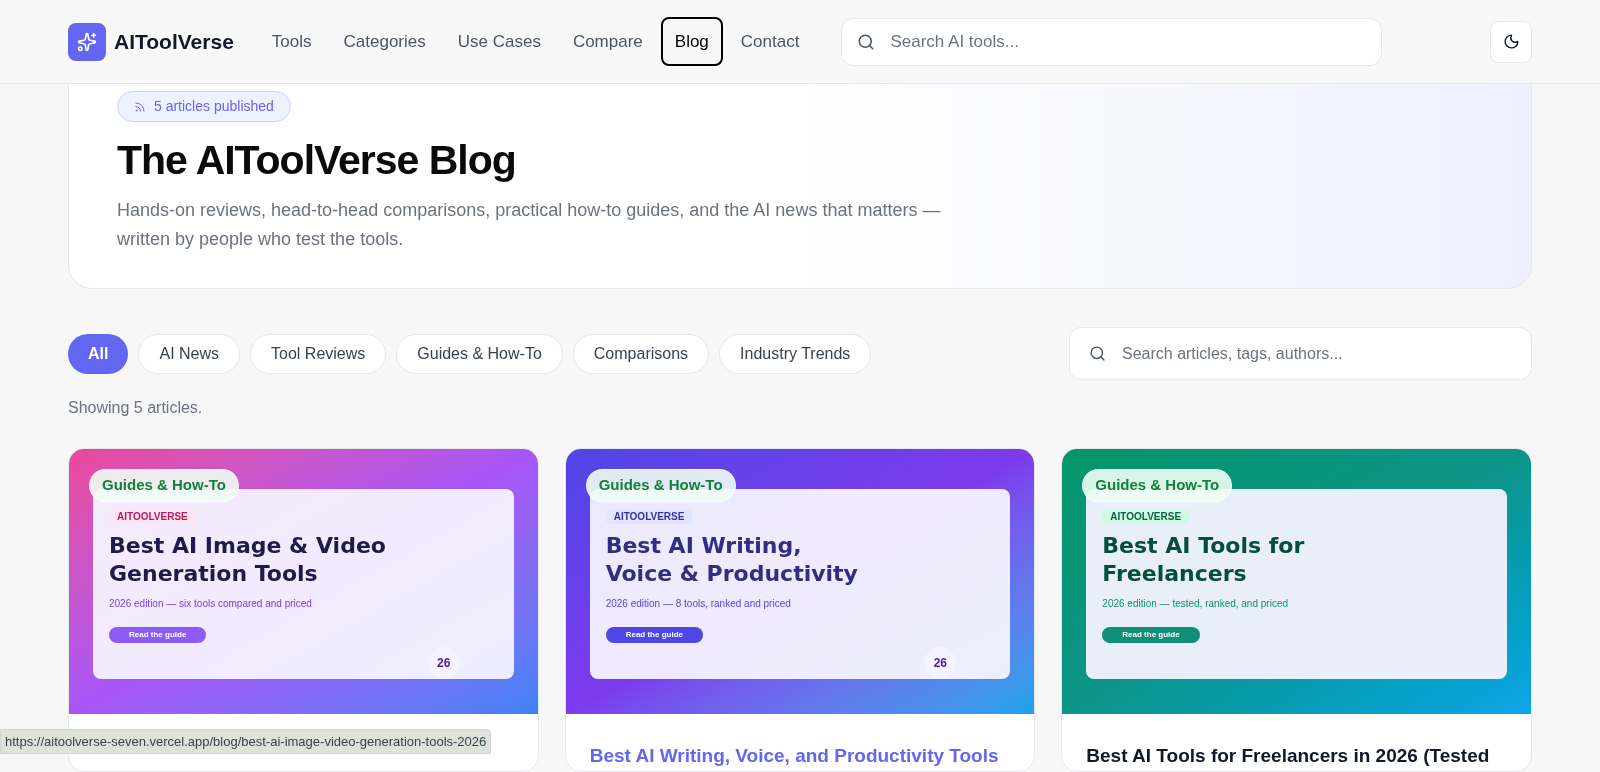 The image size is (1600, 772). I want to click on nav-link: Blog, so click(691, 41).